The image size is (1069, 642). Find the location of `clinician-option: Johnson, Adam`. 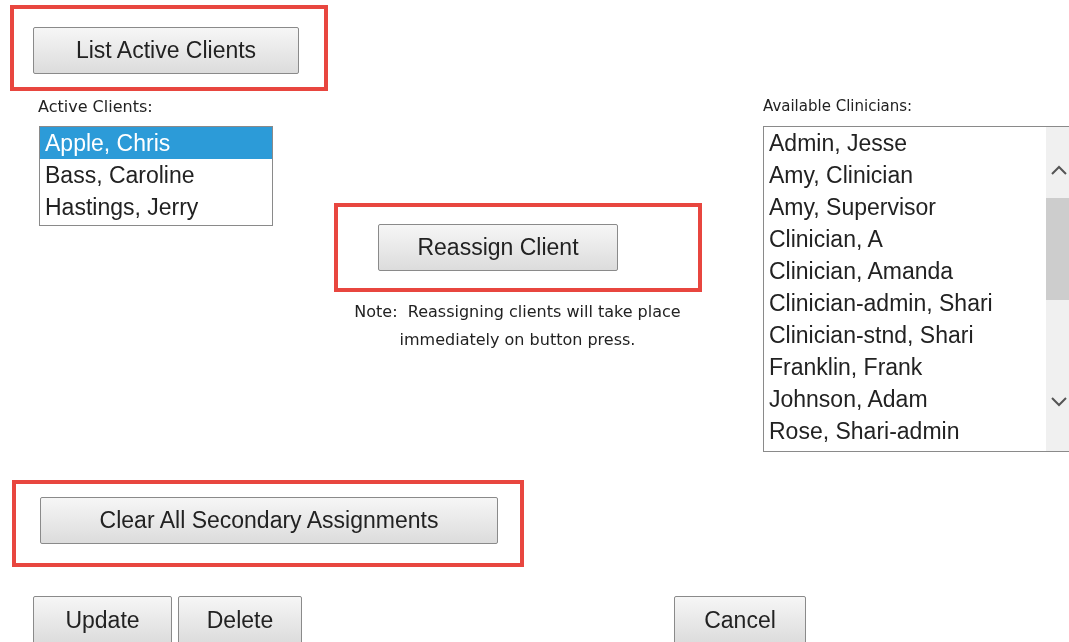

clinician-option: Johnson, Adam is located at coordinates (905, 399).